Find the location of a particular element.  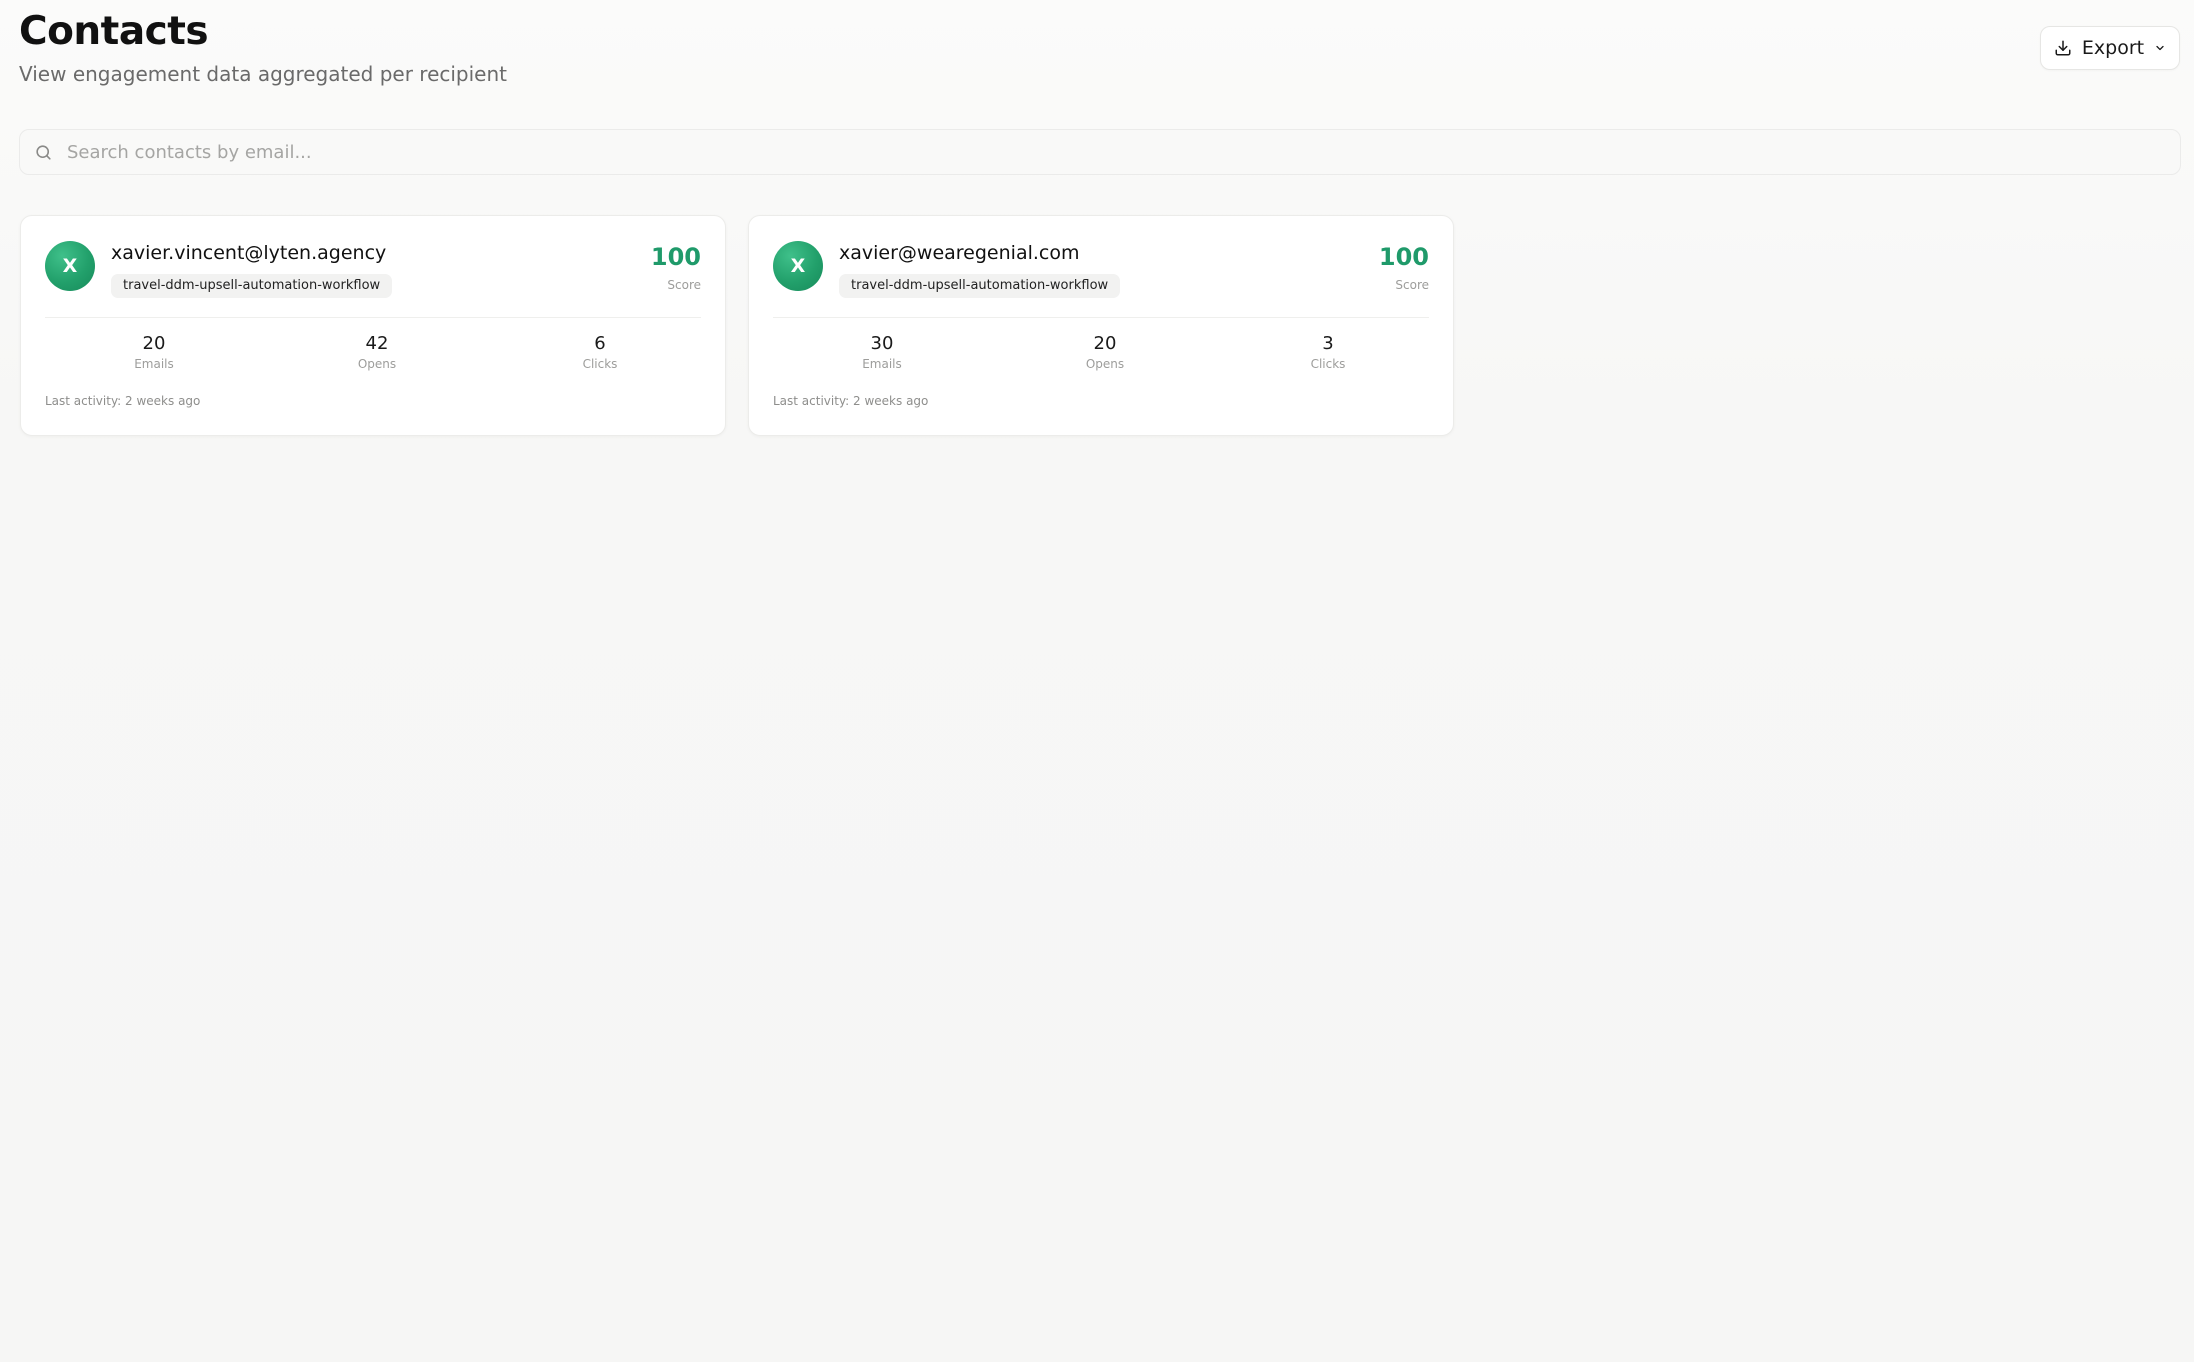

page-title: Contacts is located at coordinates (114, 31).